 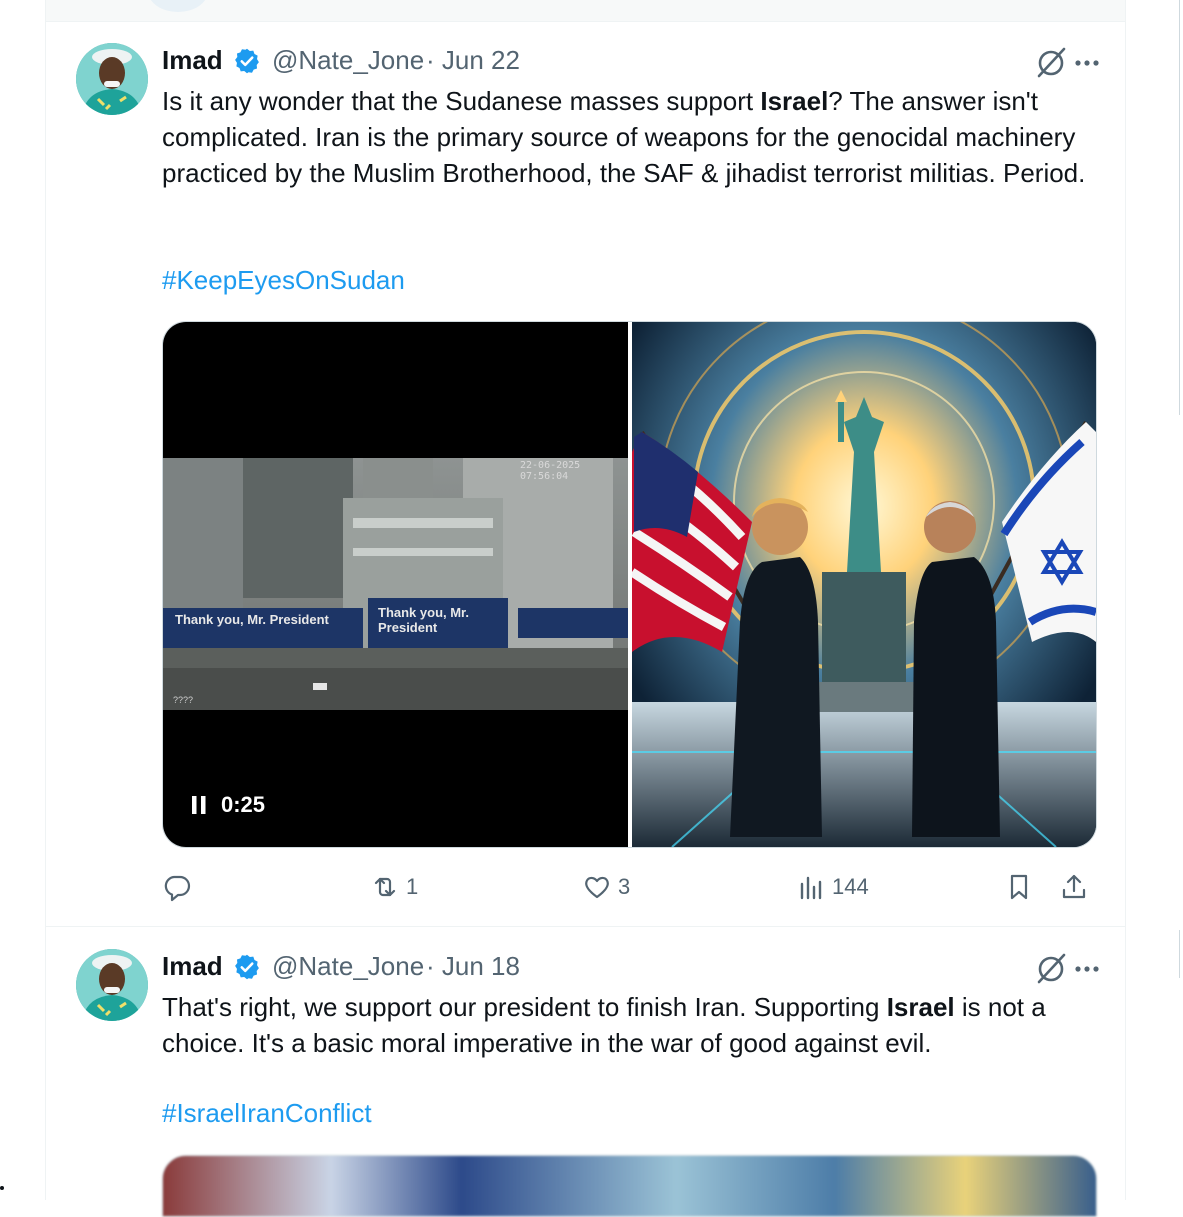 What do you see at coordinates (597, 887) in the screenshot?
I see `like-icon` at bounding box center [597, 887].